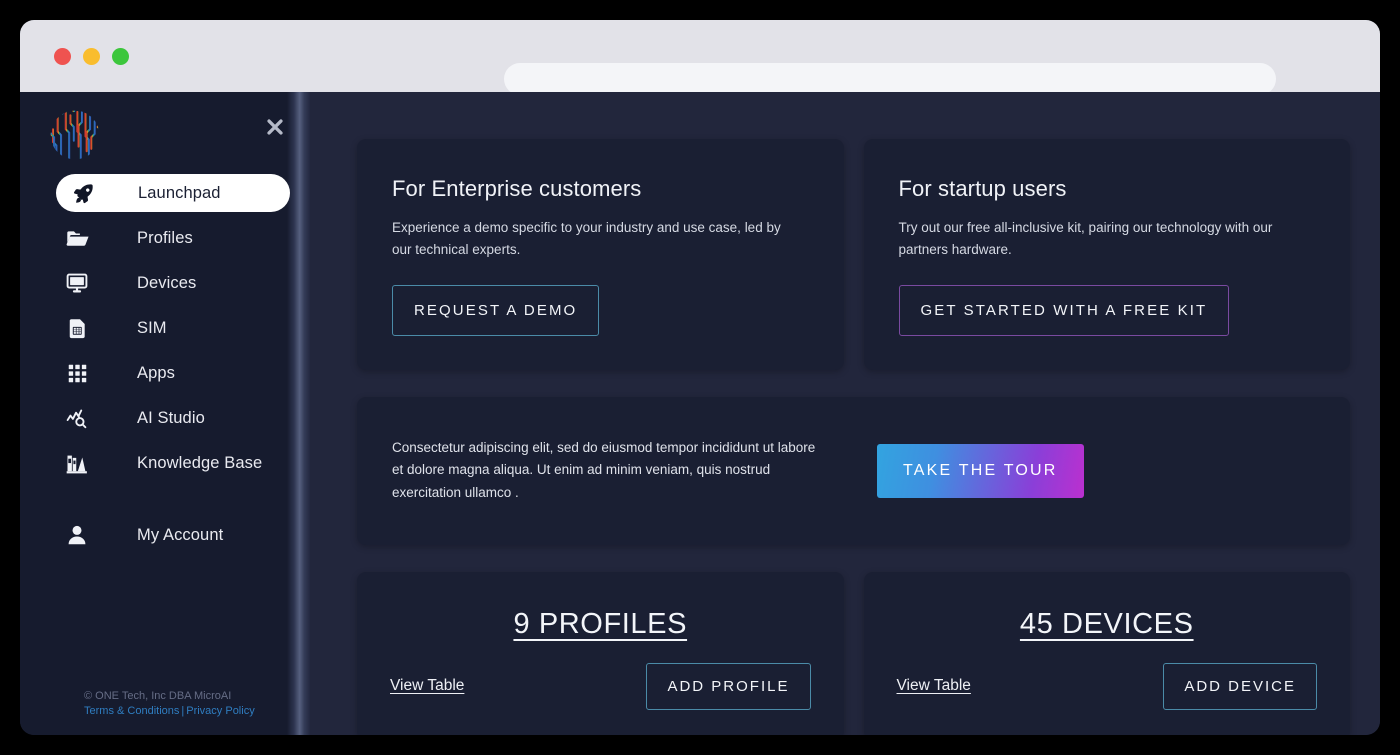  What do you see at coordinates (496, 310) in the screenshot?
I see `request-demo-button: REQUEST A DEMO` at bounding box center [496, 310].